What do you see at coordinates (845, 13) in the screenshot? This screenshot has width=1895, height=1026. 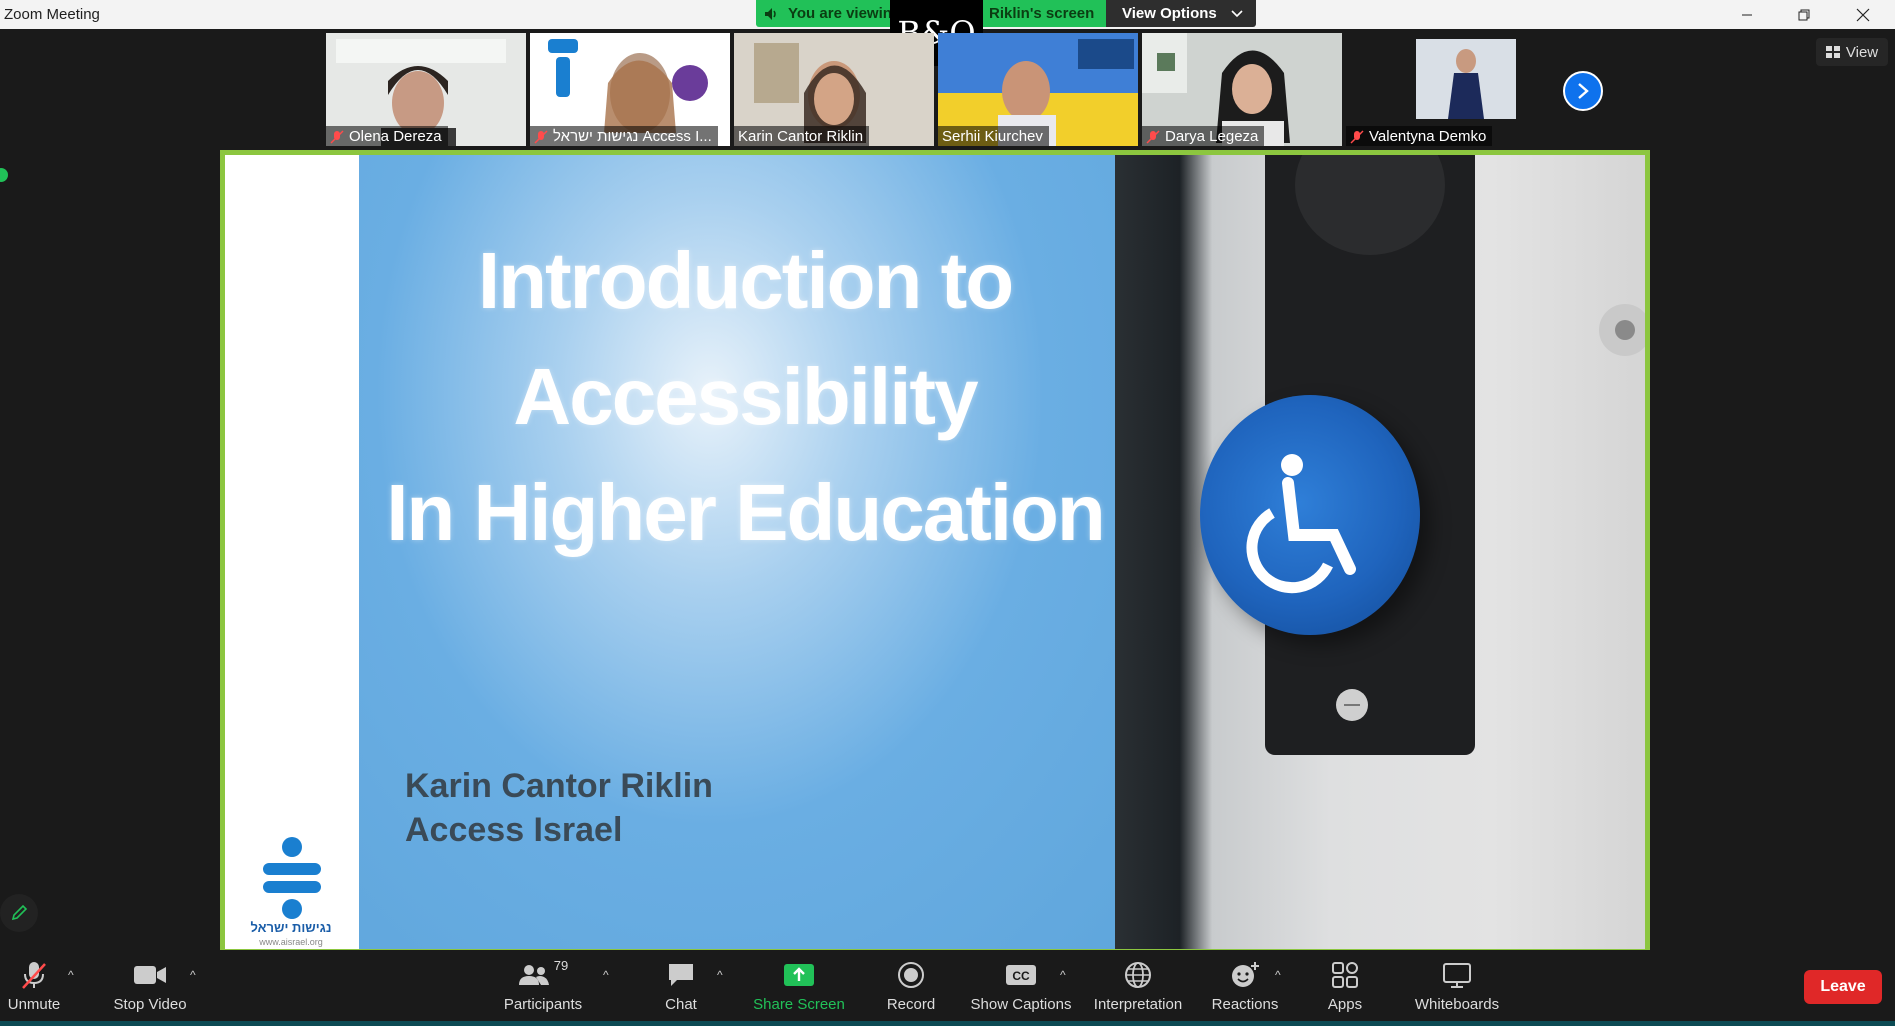 I see `viewing-text: You are viewing` at bounding box center [845, 13].